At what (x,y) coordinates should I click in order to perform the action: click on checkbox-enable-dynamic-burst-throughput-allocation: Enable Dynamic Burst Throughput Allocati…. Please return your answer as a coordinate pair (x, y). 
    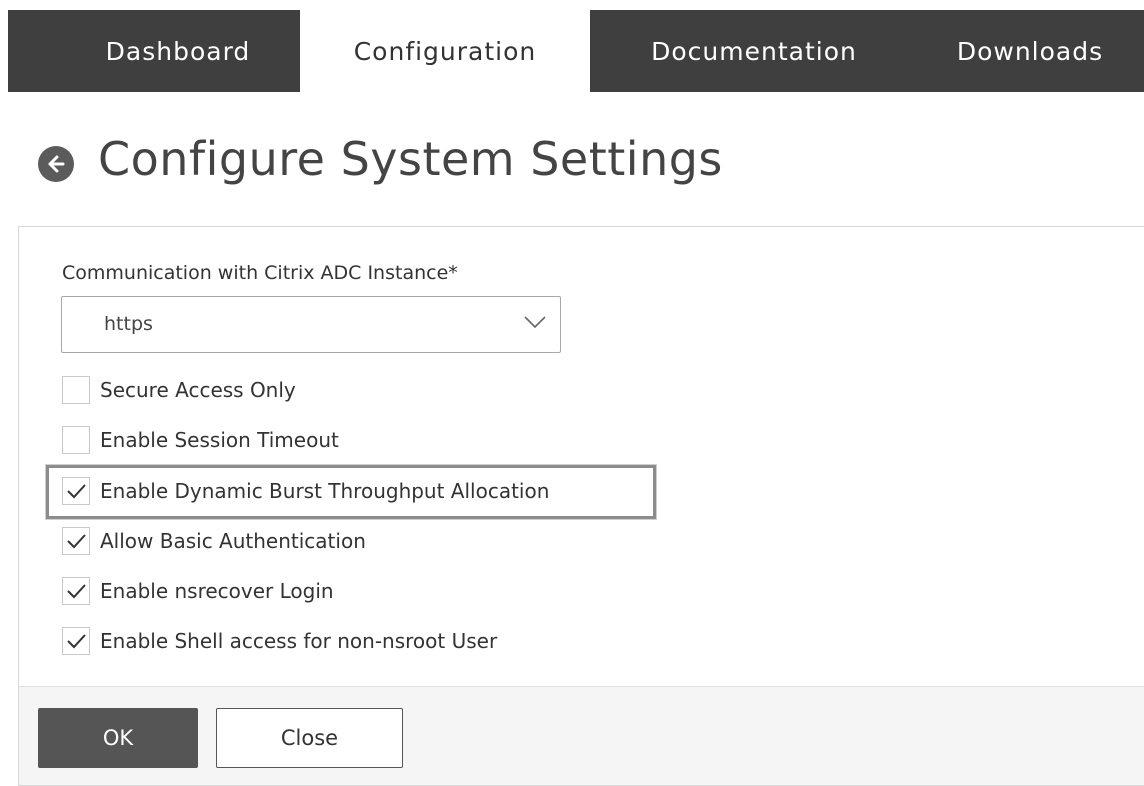
    Looking at the image, I should click on (305, 491).